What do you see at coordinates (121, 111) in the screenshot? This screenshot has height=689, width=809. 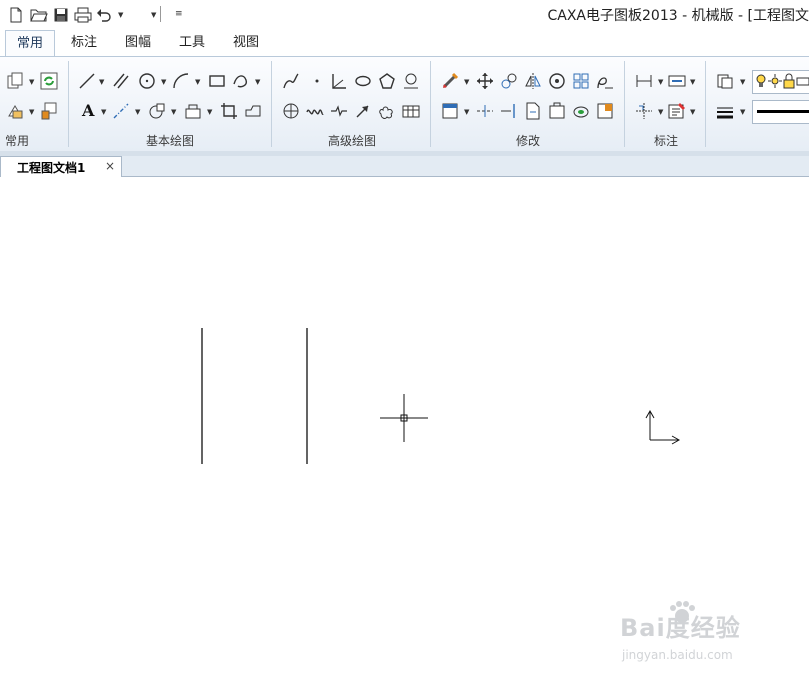 I see `centerline-icon` at bounding box center [121, 111].